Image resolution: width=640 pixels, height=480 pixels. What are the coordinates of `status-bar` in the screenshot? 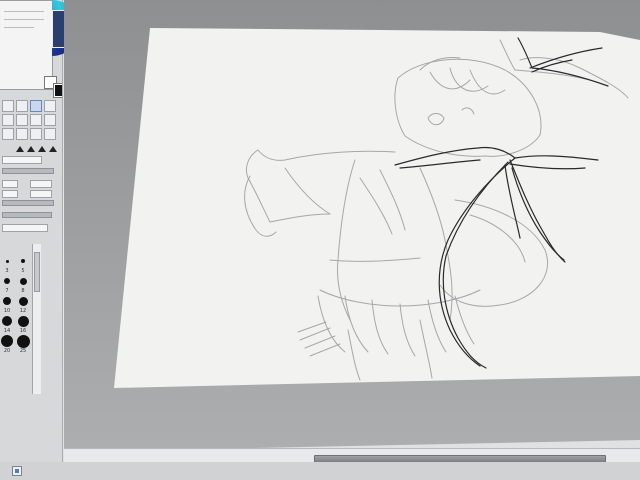 It's located at (320, 471).